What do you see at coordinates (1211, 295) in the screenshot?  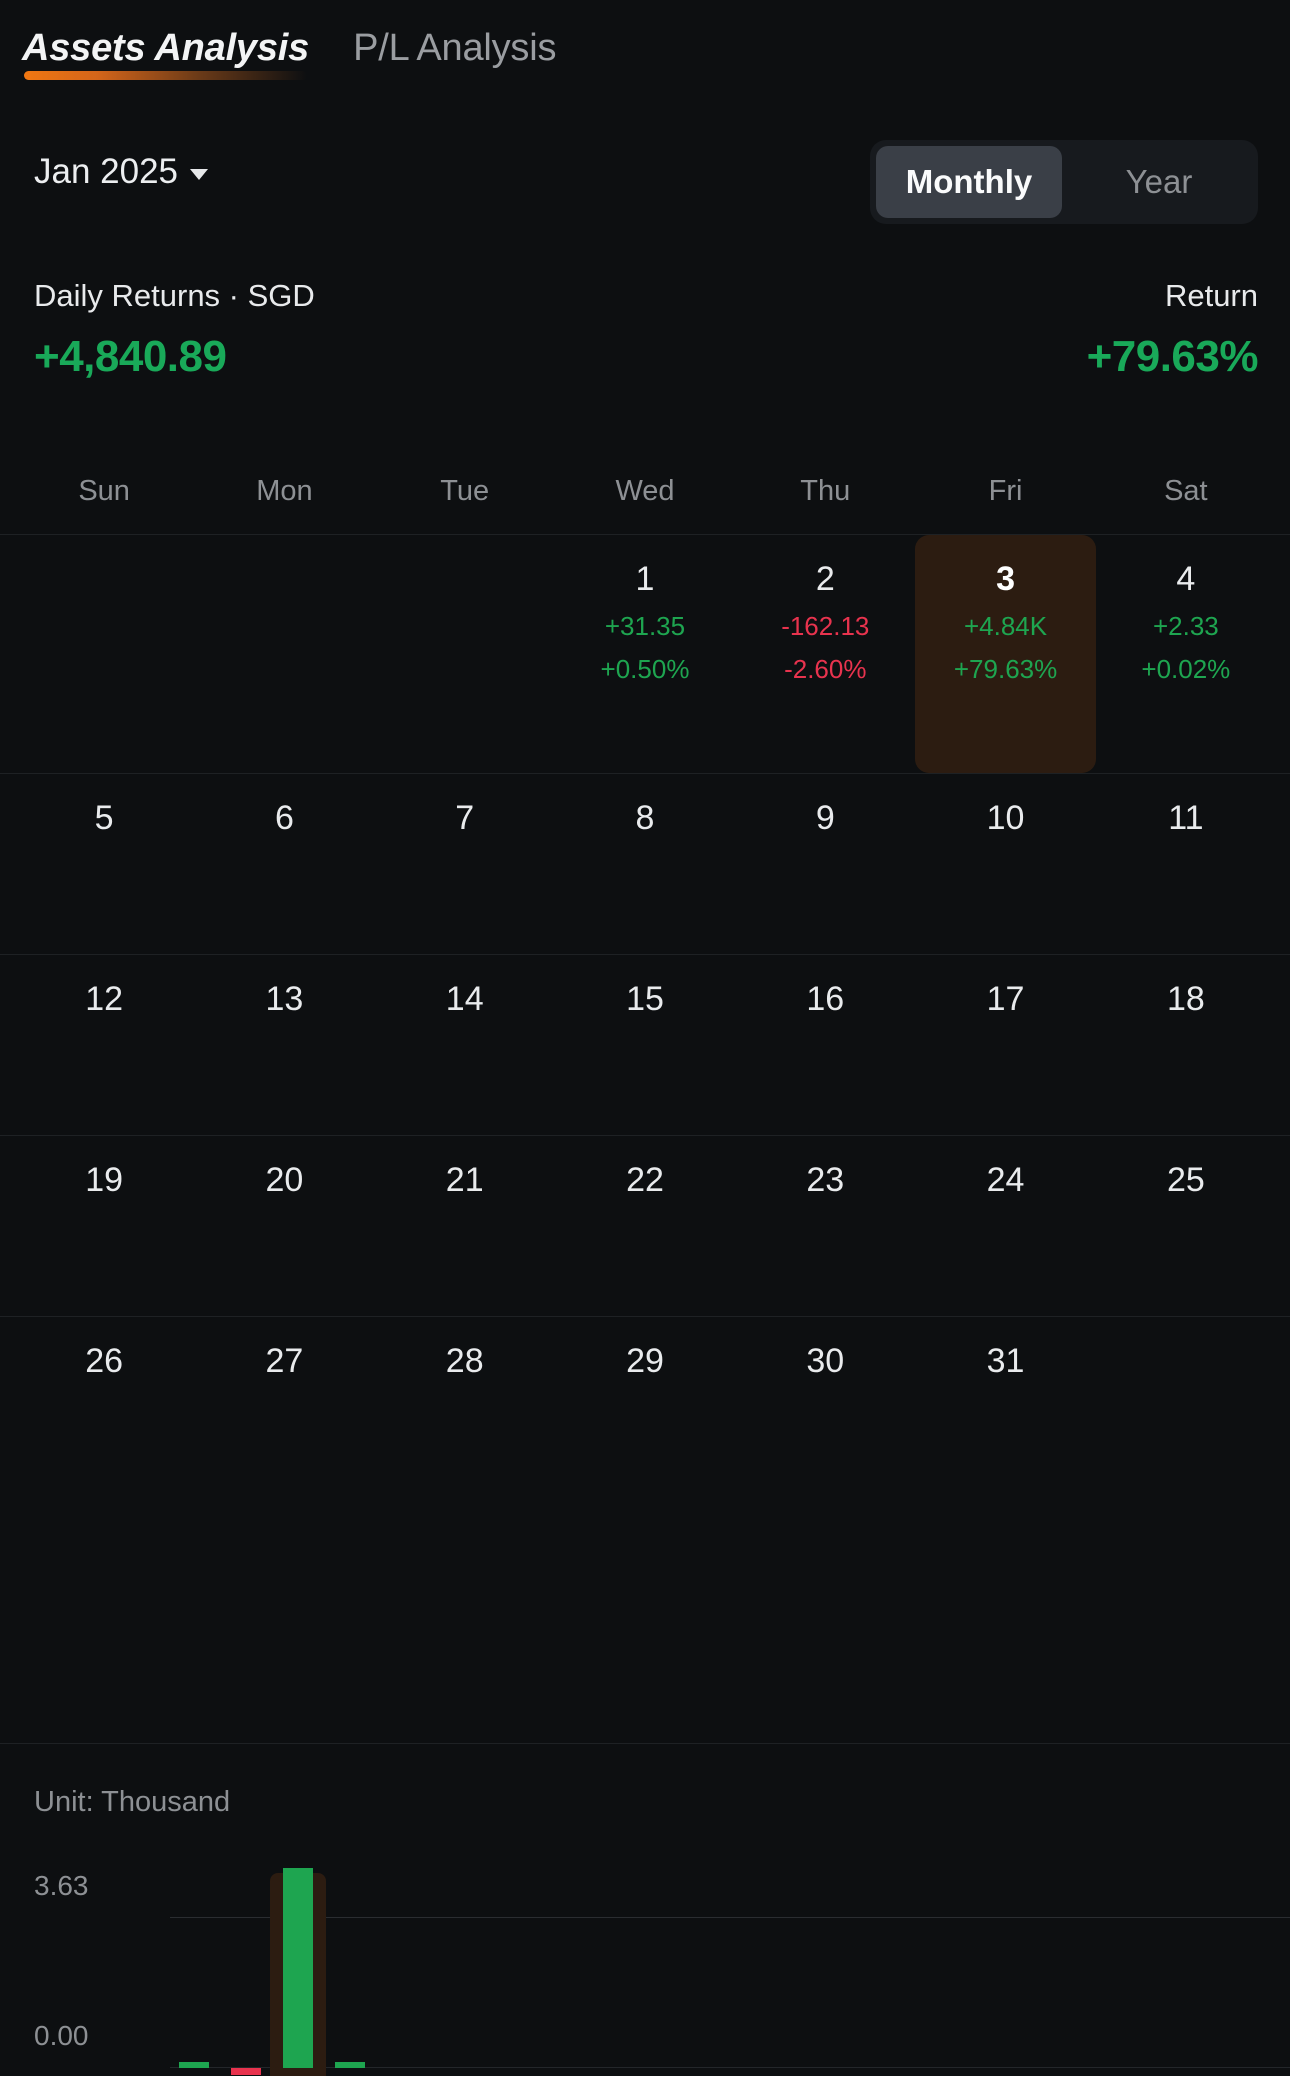 I see `return-label: Return` at bounding box center [1211, 295].